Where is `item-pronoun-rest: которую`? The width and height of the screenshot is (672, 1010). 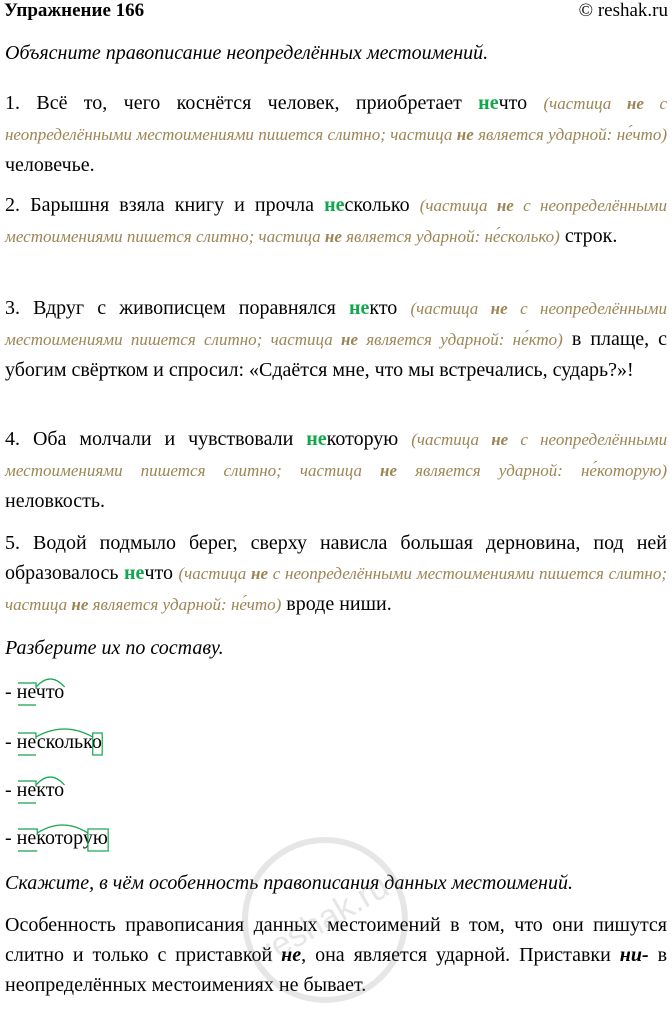
item-pronoun-rest: которую is located at coordinates (362, 439).